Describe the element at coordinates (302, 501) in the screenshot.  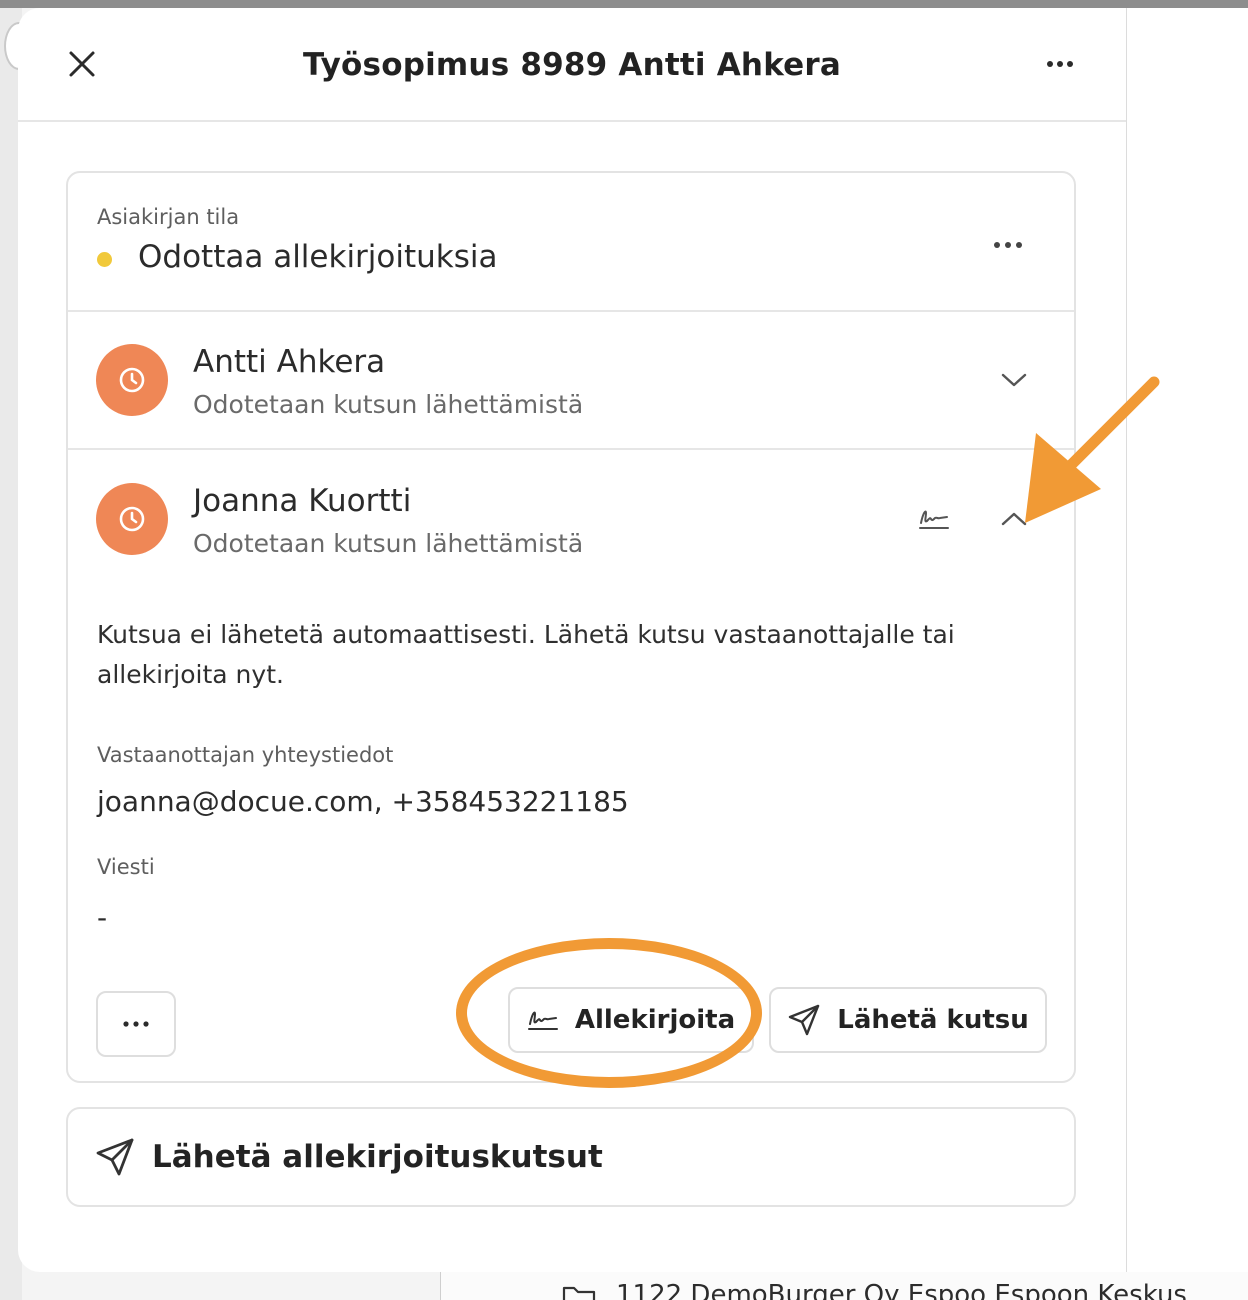
I see `signer-name: Joanna Kuortti` at that location.